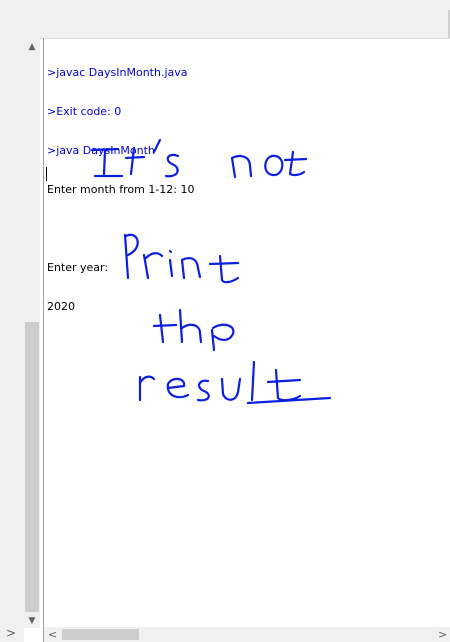 The width and height of the screenshot is (450, 642). Describe the element at coordinates (32, 621) in the screenshot. I see `scroll-down-icon: ▼` at that location.